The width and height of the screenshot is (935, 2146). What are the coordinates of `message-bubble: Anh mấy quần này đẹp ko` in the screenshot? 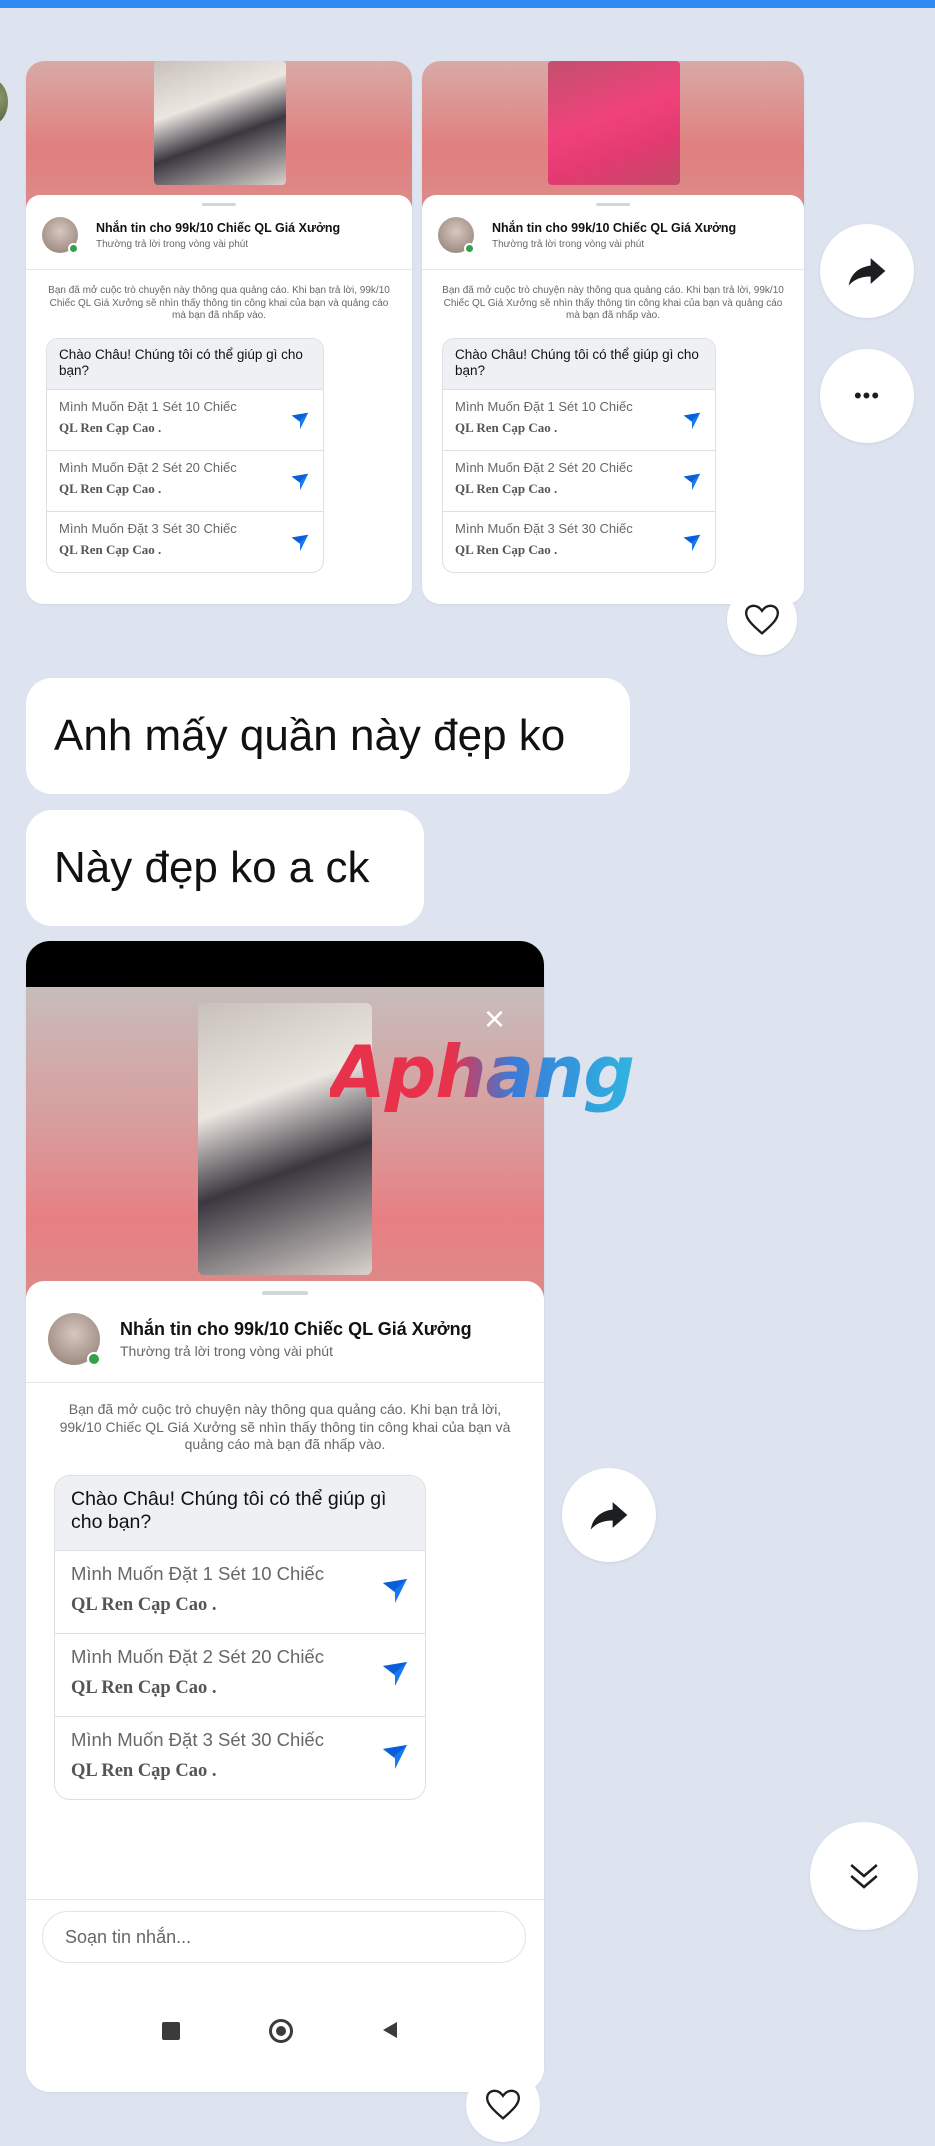 It's located at (328, 736).